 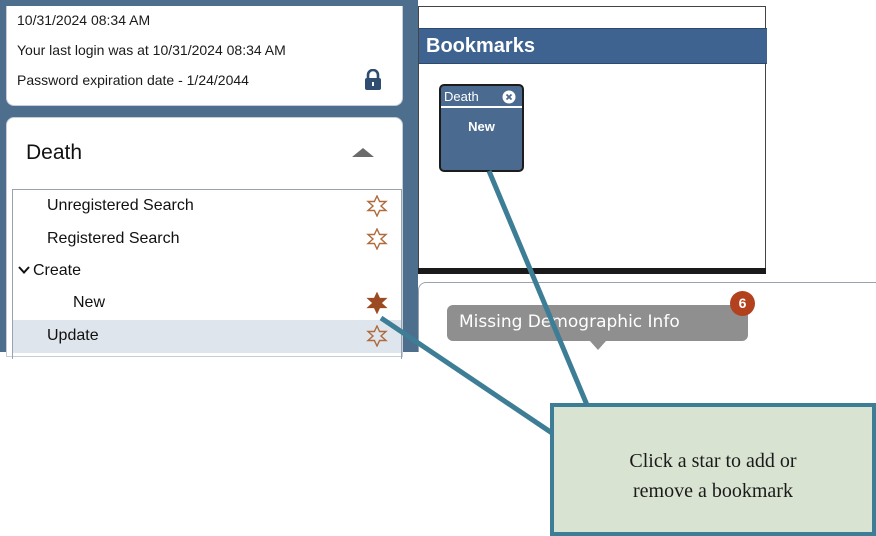 What do you see at coordinates (481, 97) in the screenshot?
I see `bookmark-tile-header: Death` at bounding box center [481, 97].